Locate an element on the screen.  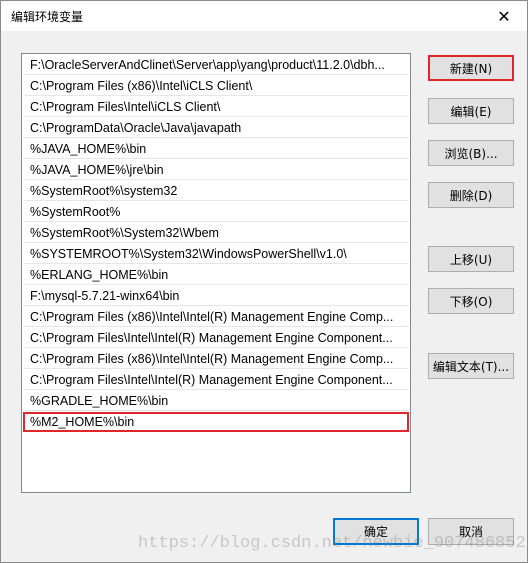
close-icon: ✕ is located at coordinates (504, 16).